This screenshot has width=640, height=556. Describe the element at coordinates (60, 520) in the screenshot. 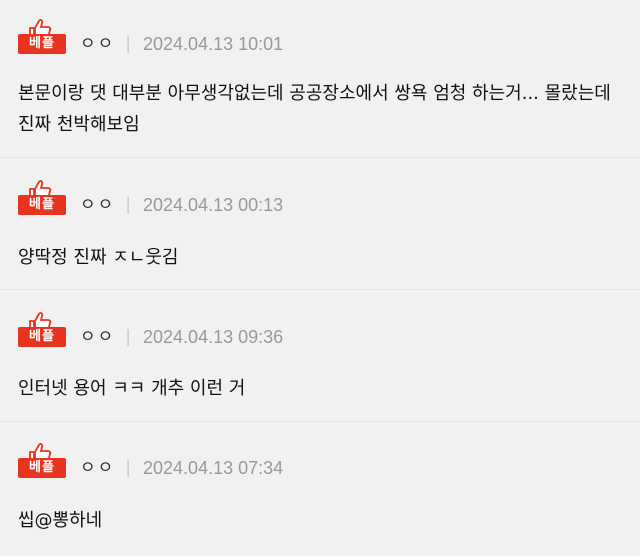

I see `comment-text: 씹@뽕하네` at that location.